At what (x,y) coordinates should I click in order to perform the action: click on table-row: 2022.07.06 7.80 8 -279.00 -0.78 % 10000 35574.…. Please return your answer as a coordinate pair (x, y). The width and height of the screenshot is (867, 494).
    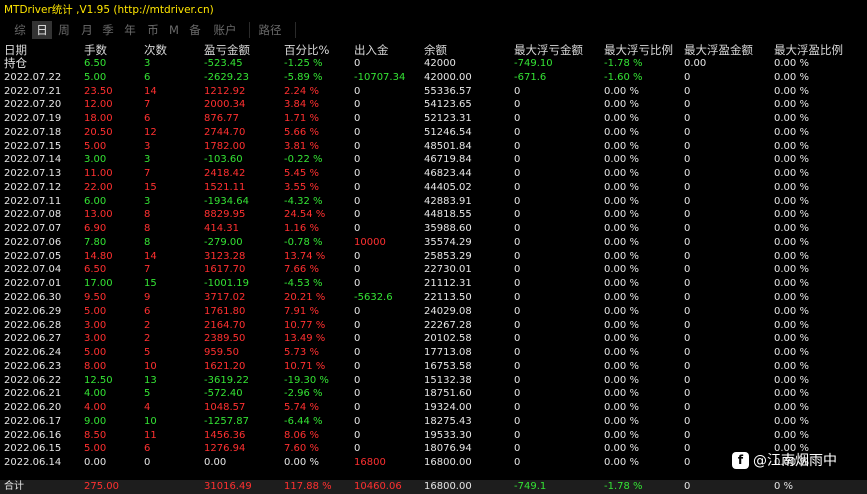
    Looking at the image, I should click on (433, 243).